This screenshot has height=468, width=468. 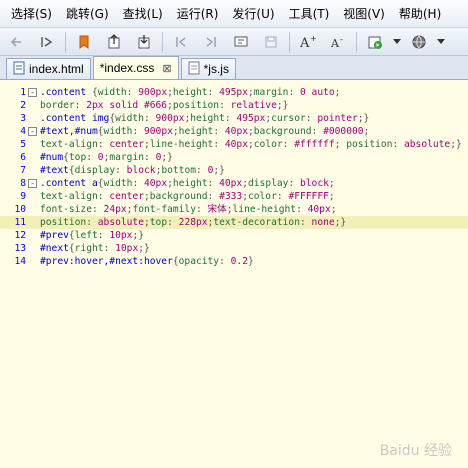 What do you see at coordinates (234, 157) in the screenshot?
I see `code-line: 6 #num{top: 0;margin: 0;}` at bounding box center [234, 157].